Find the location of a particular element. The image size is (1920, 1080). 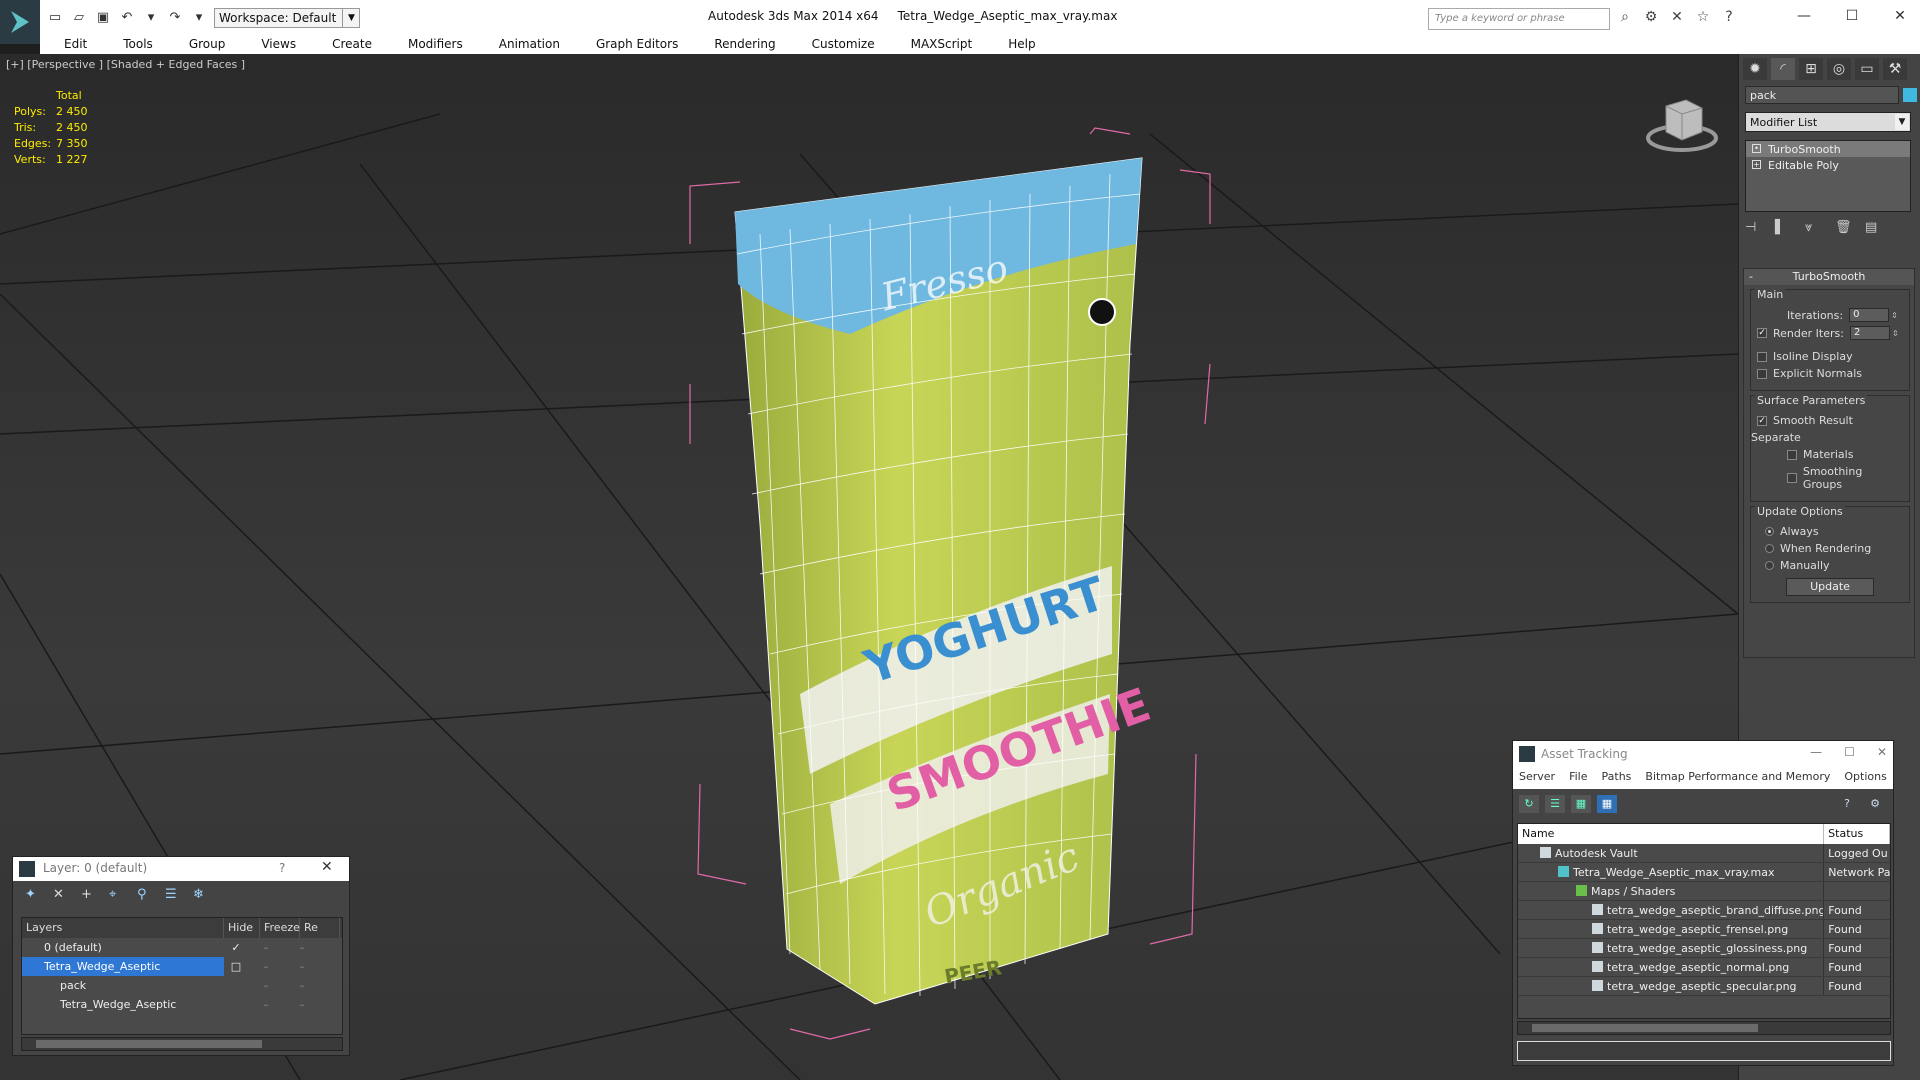

asset-row: tetra_wedge_aseptic_glossiness.png Found is located at coordinates (1704, 948).